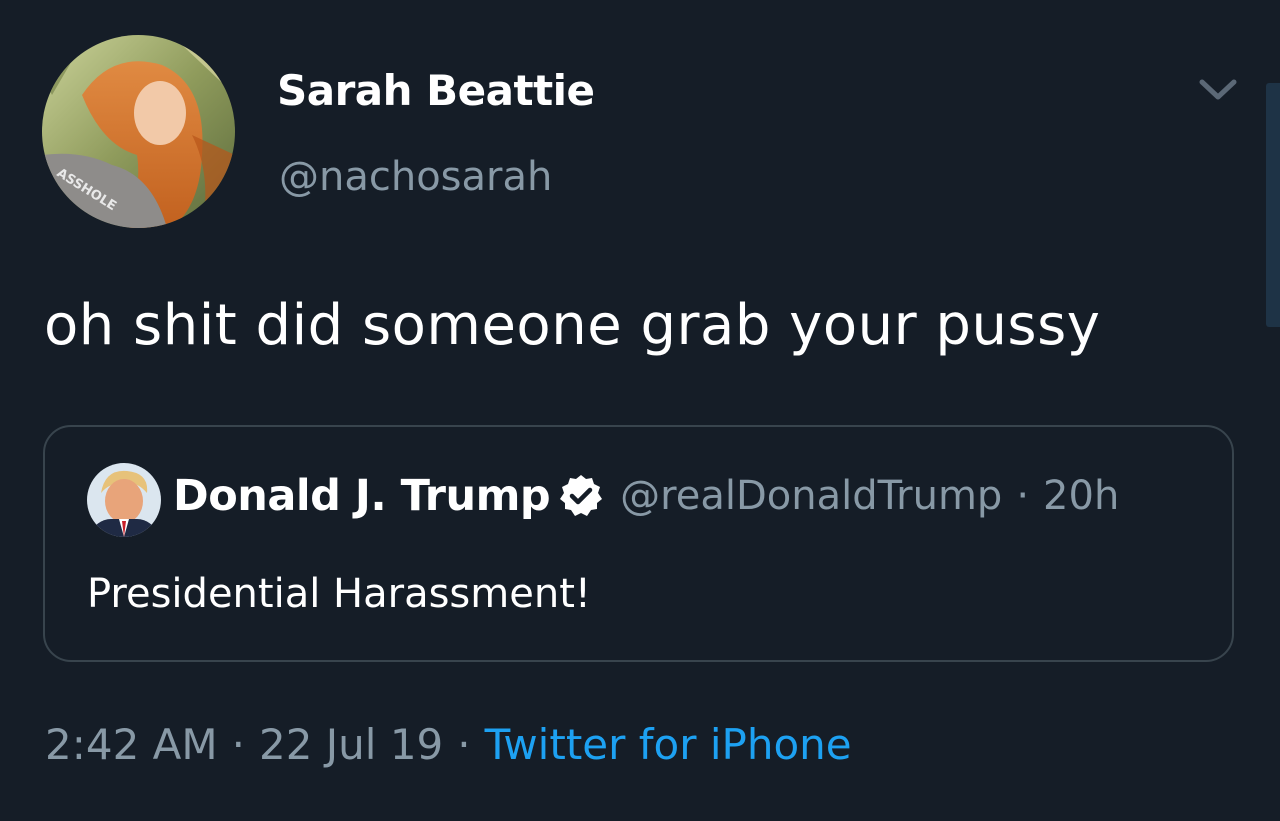  Describe the element at coordinates (339, 594) in the screenshot. I see `quoted-tweet-text: Presidential Harassment!` at that location.